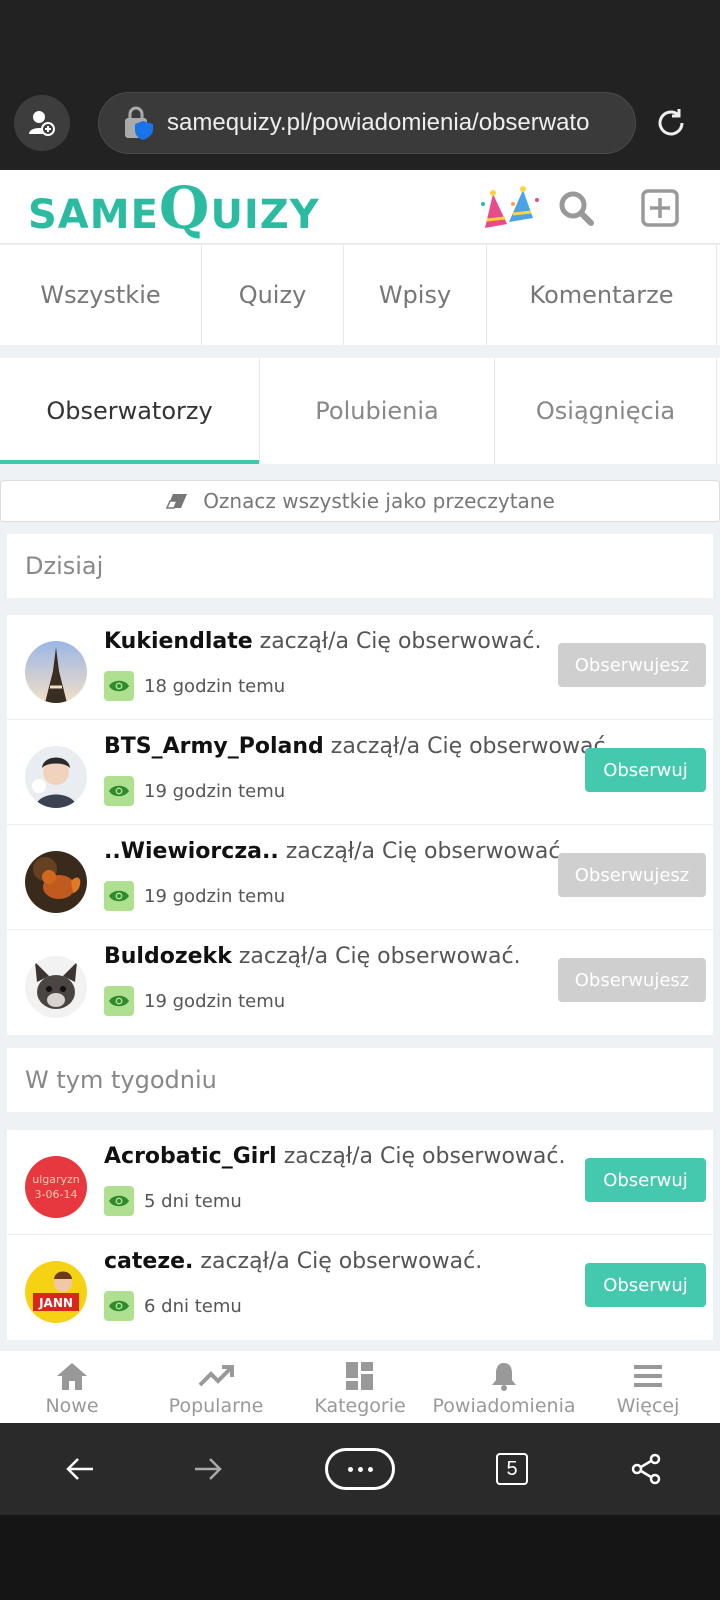 Image resolution: width=720 pixels, height=1600 pixels. What do you see at coordinates (56, 1292) in the screenshot?
I see `avatar: JANN` at bounding box center [56, 1292].